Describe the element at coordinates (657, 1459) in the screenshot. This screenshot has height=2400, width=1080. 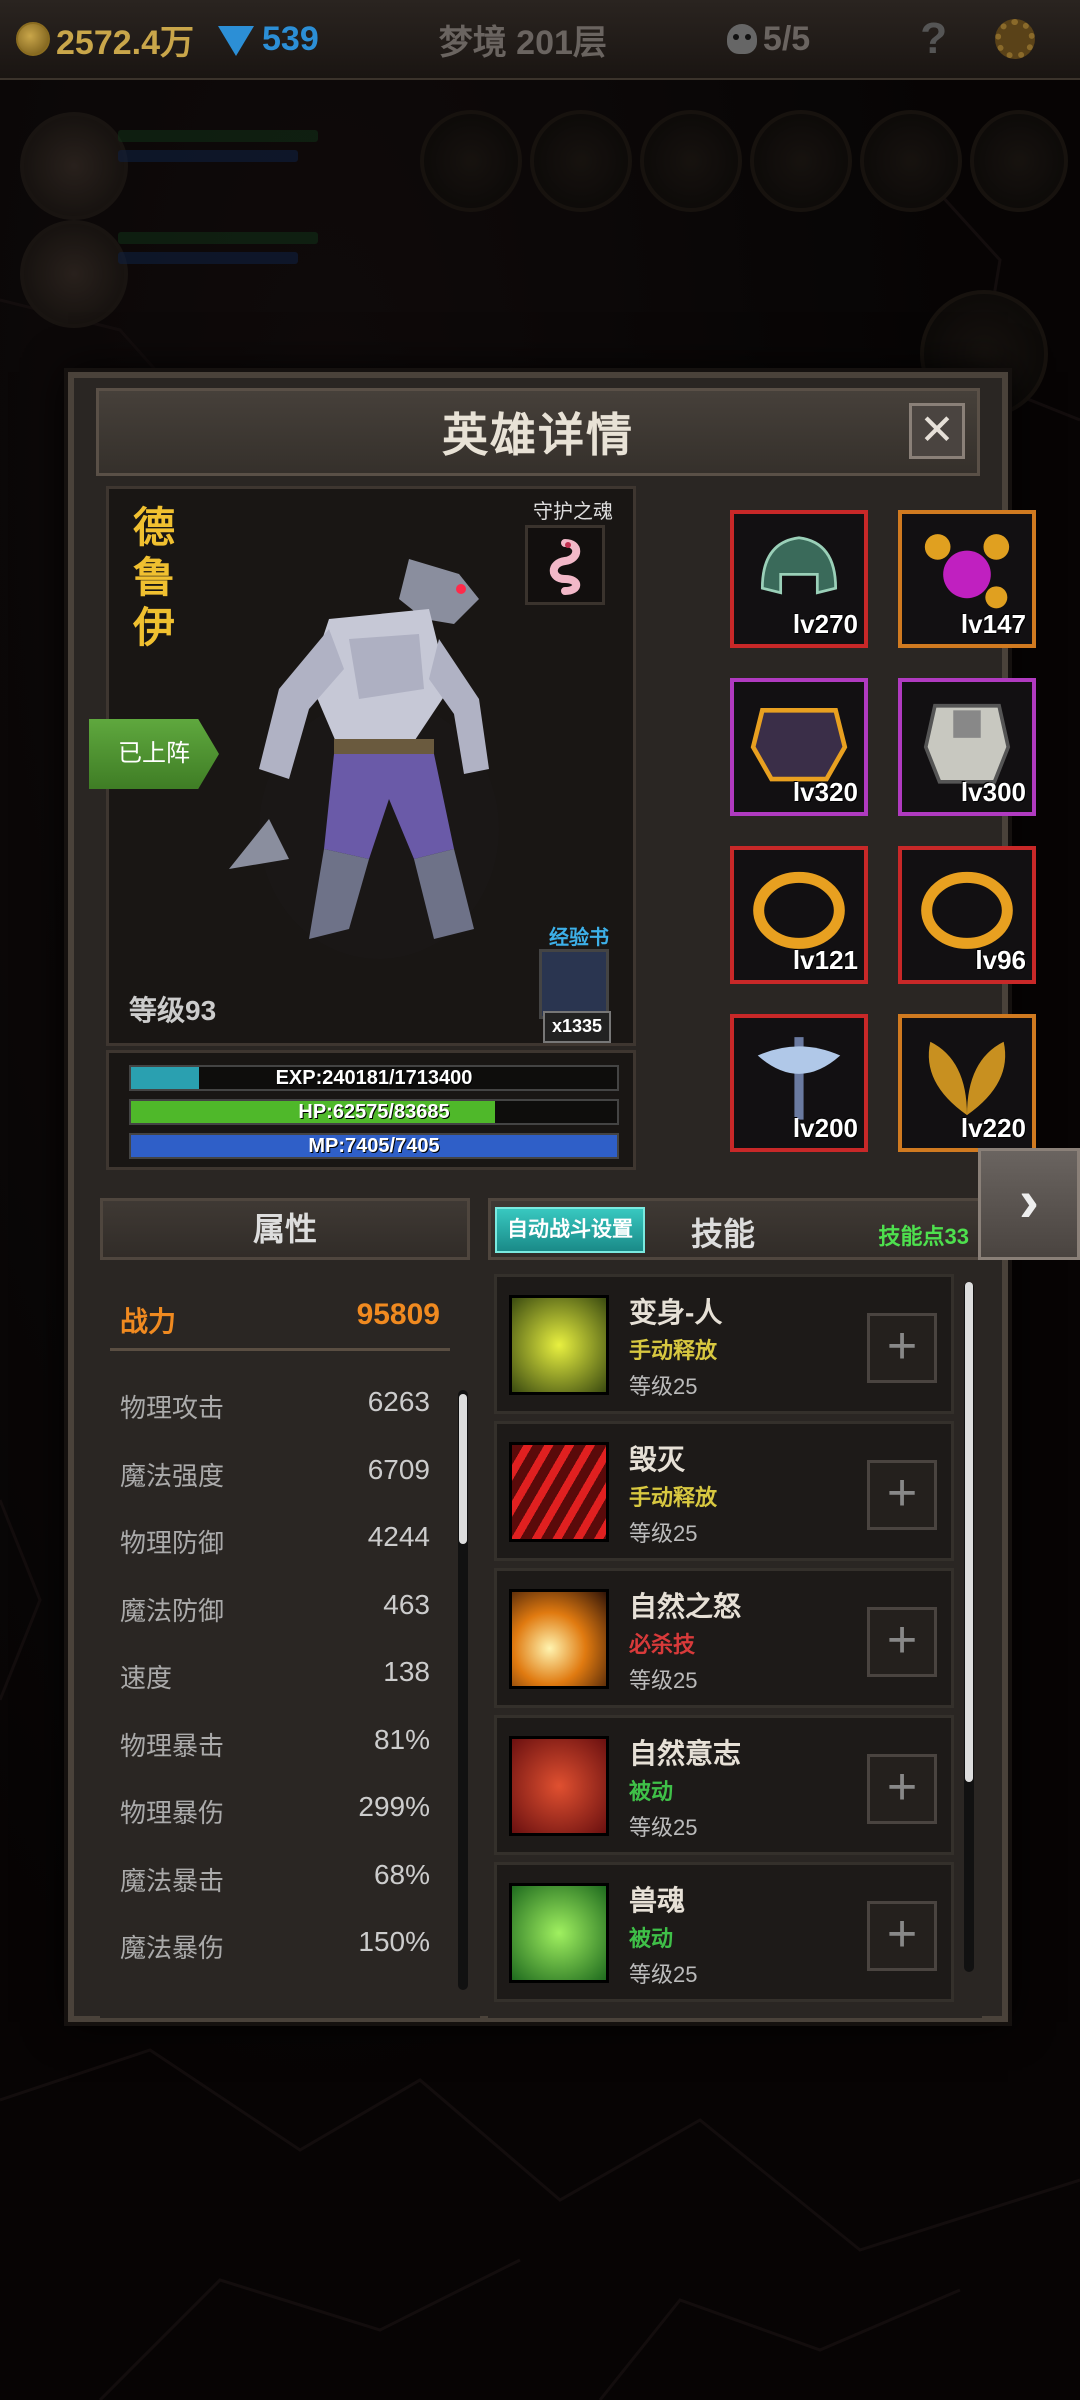
I see `skill-name: 毁灭` at that location.